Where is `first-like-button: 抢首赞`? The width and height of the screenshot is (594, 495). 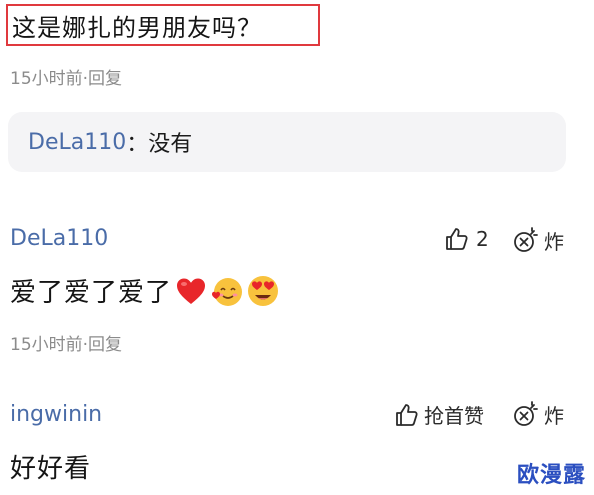
first-like-button: 抢首赞 is located at coordinates (439, 414).